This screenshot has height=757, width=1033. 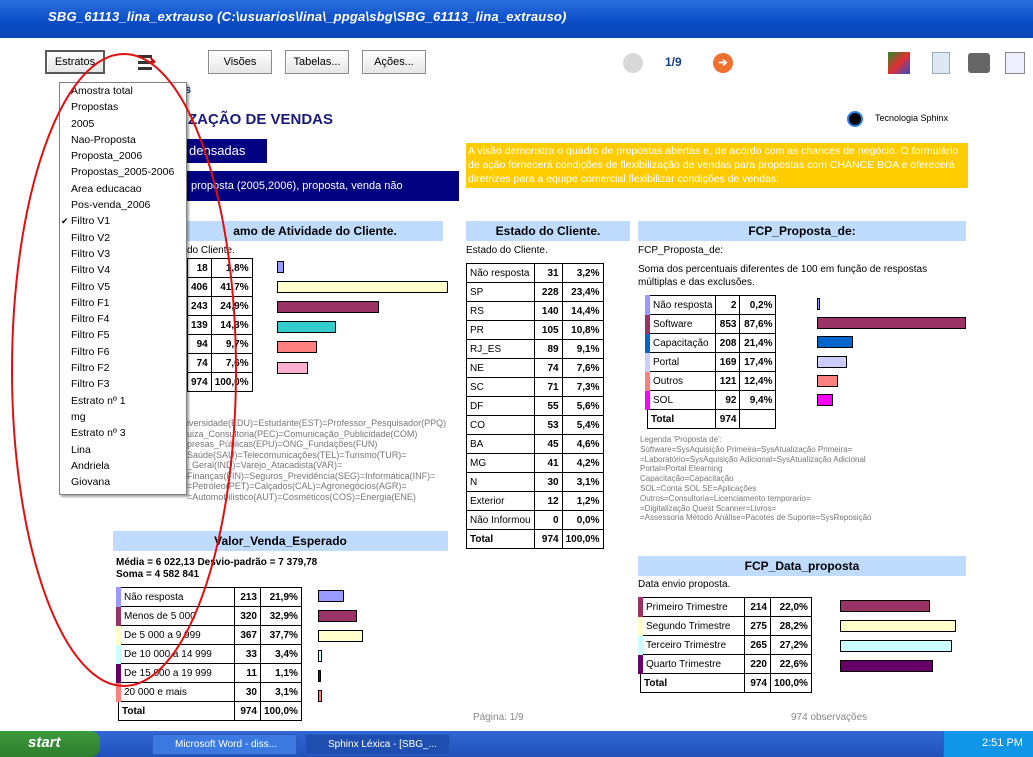 What do you see at coordinates (757, 626) in the screenshot?
I see `table-cell: 275` at bounding box center [757, 626].